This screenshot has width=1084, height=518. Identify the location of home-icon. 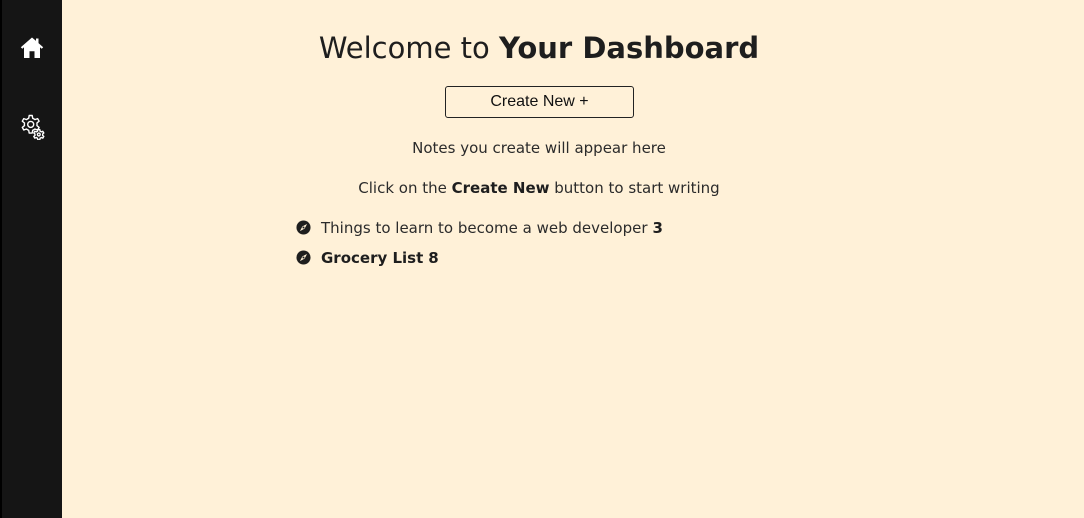
(32, 47).